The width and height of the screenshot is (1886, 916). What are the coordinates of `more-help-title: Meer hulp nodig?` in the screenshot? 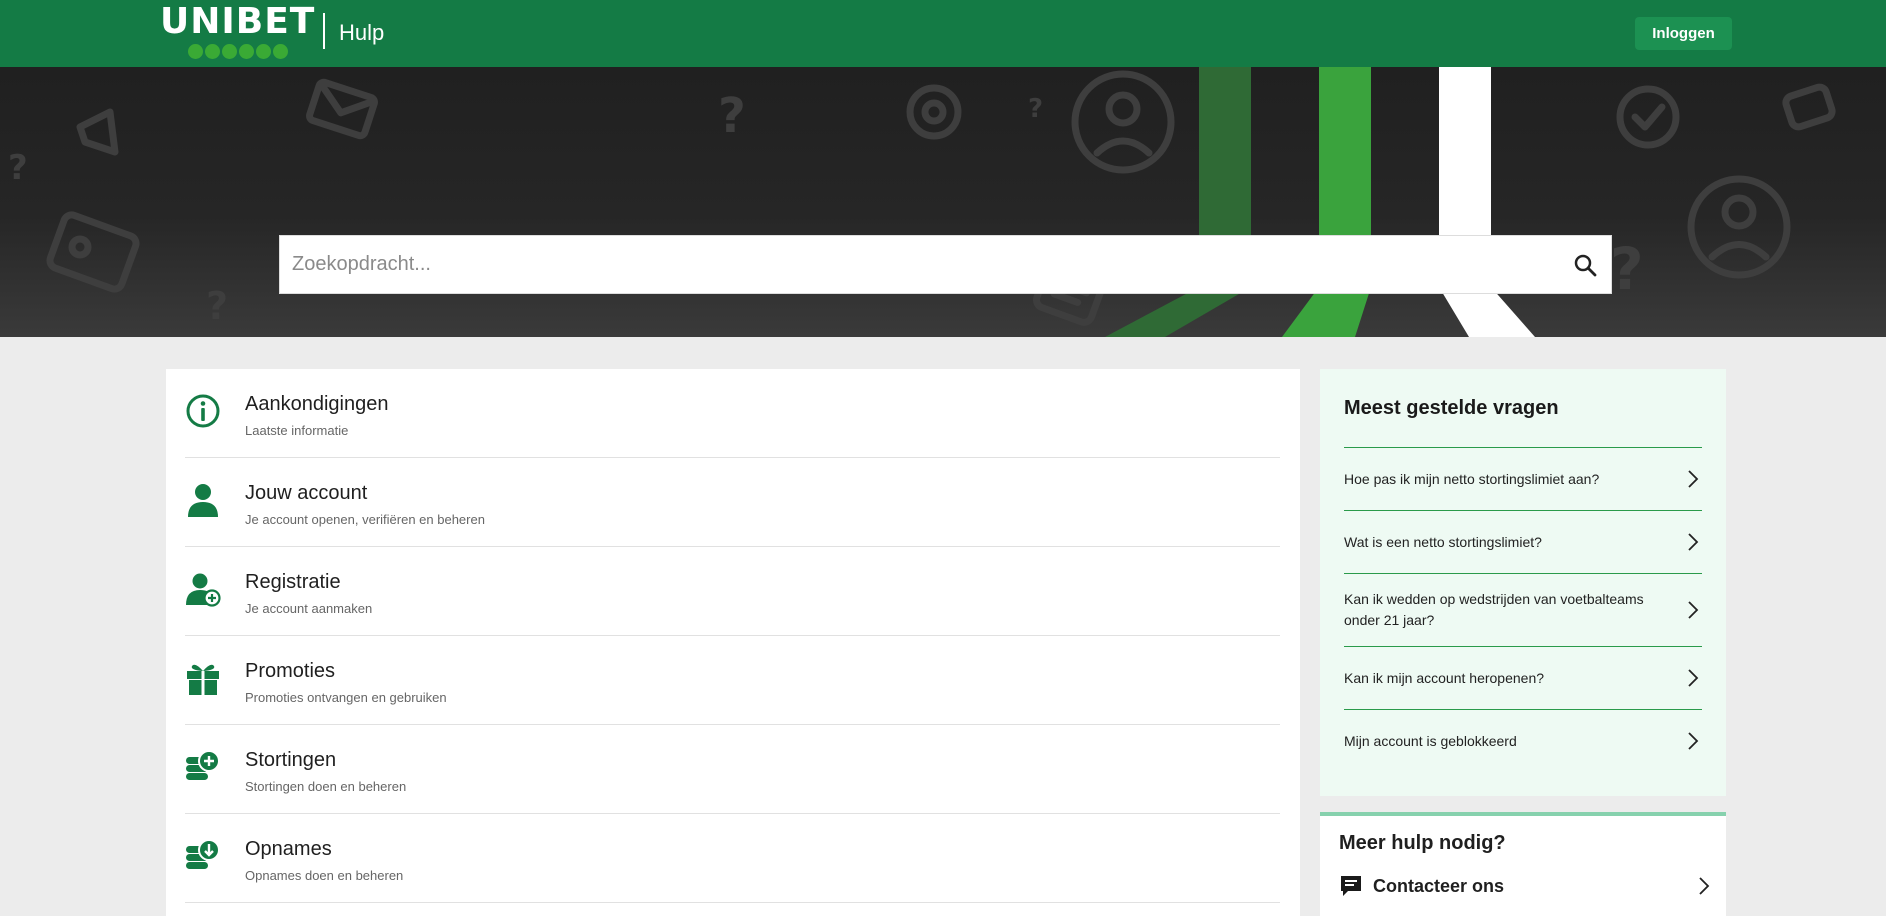 It's located at (1422, 843).